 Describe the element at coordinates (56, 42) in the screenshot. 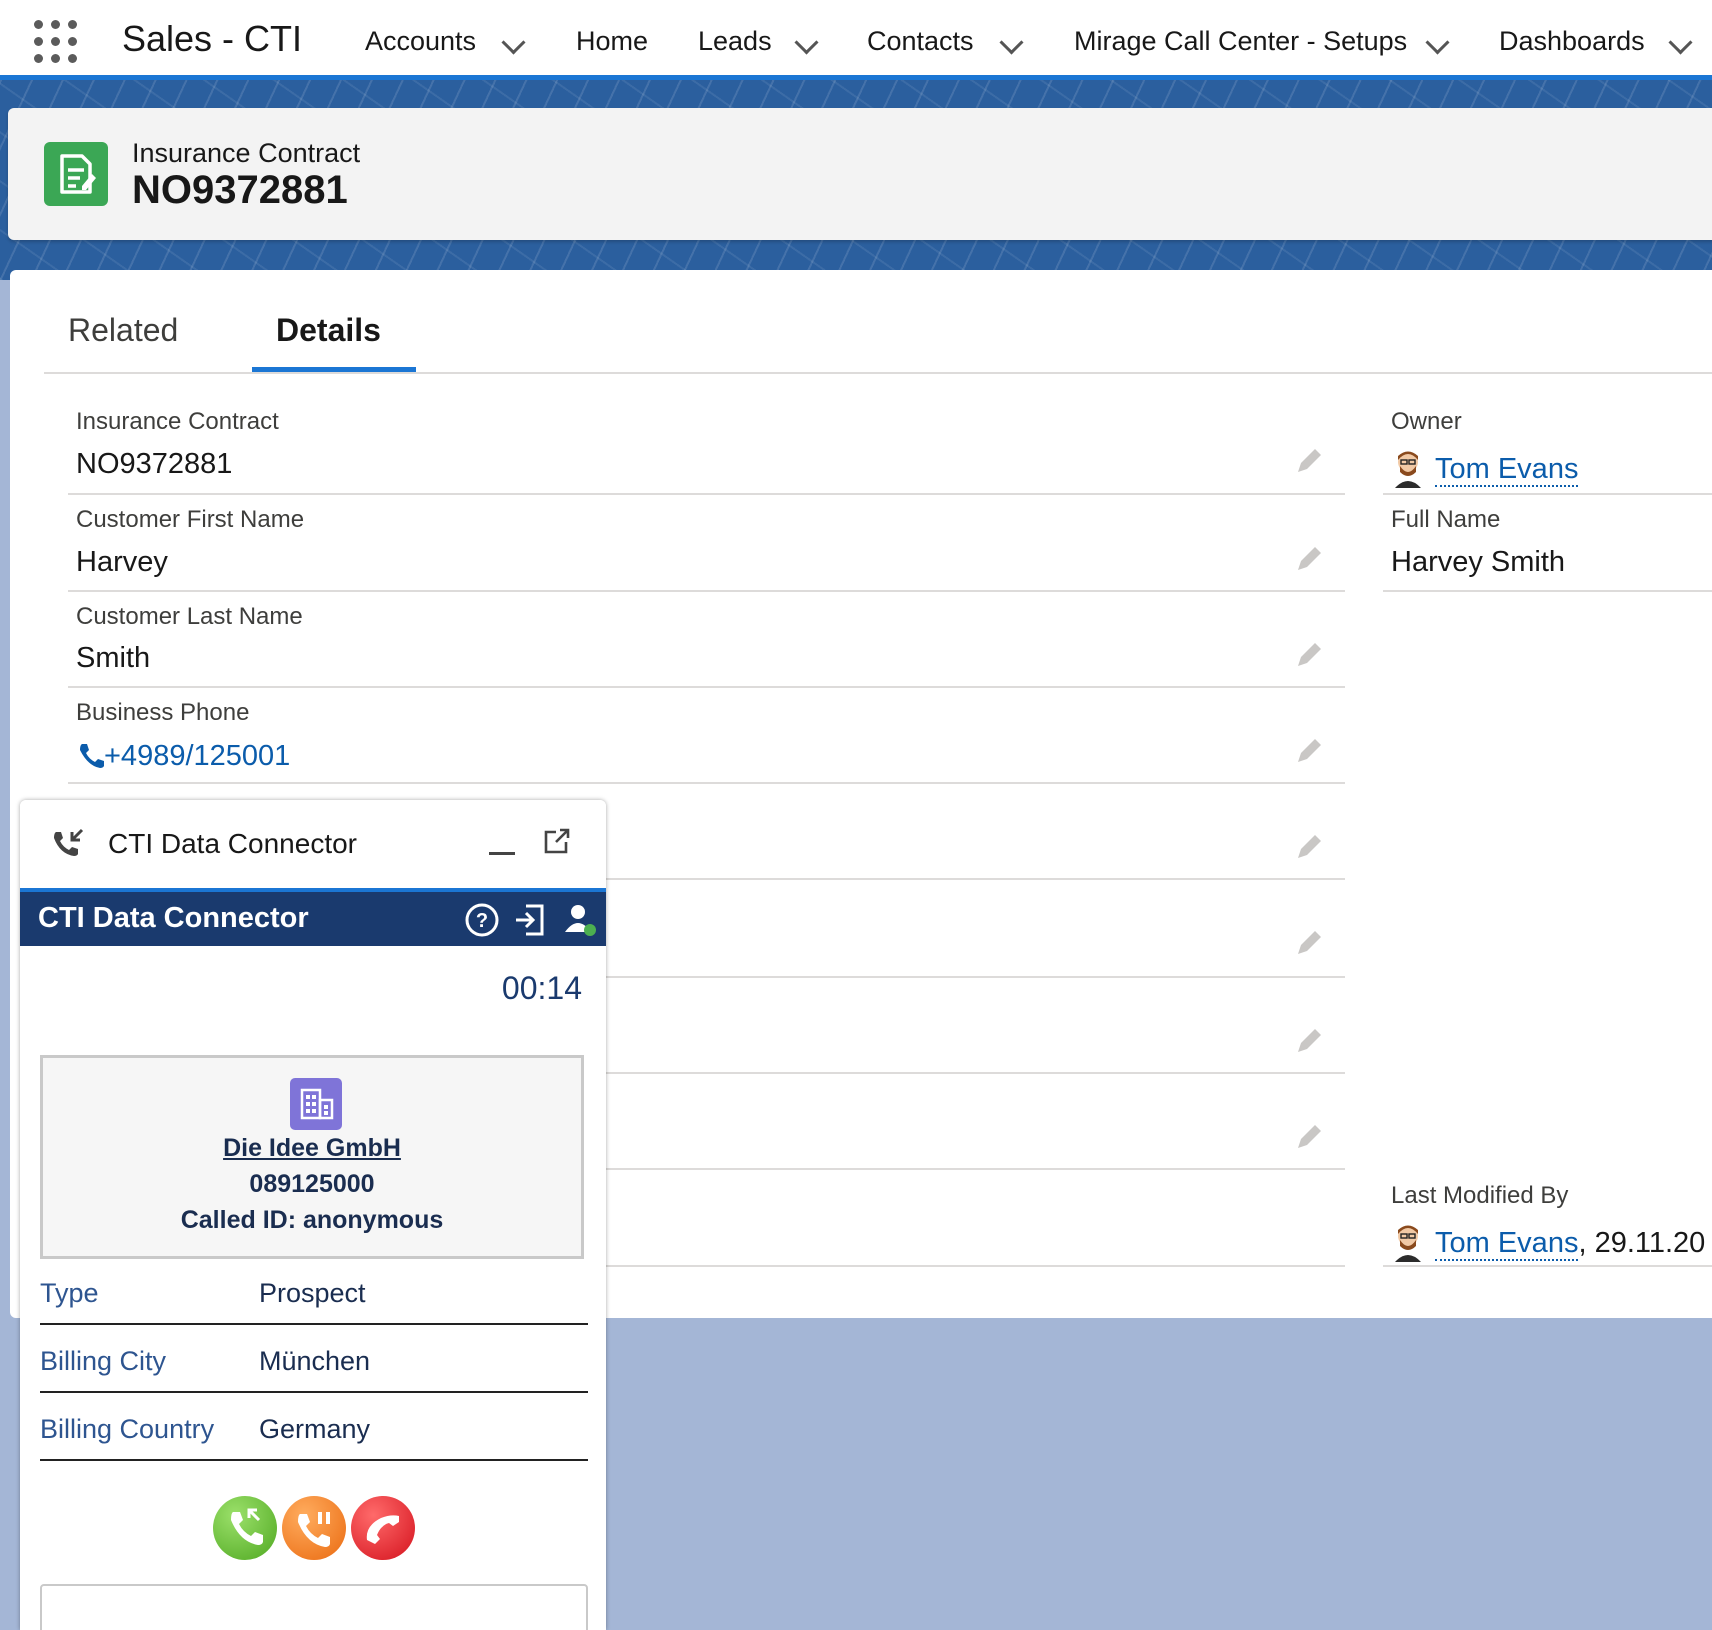

I see `app-launcher-icon` at that location.